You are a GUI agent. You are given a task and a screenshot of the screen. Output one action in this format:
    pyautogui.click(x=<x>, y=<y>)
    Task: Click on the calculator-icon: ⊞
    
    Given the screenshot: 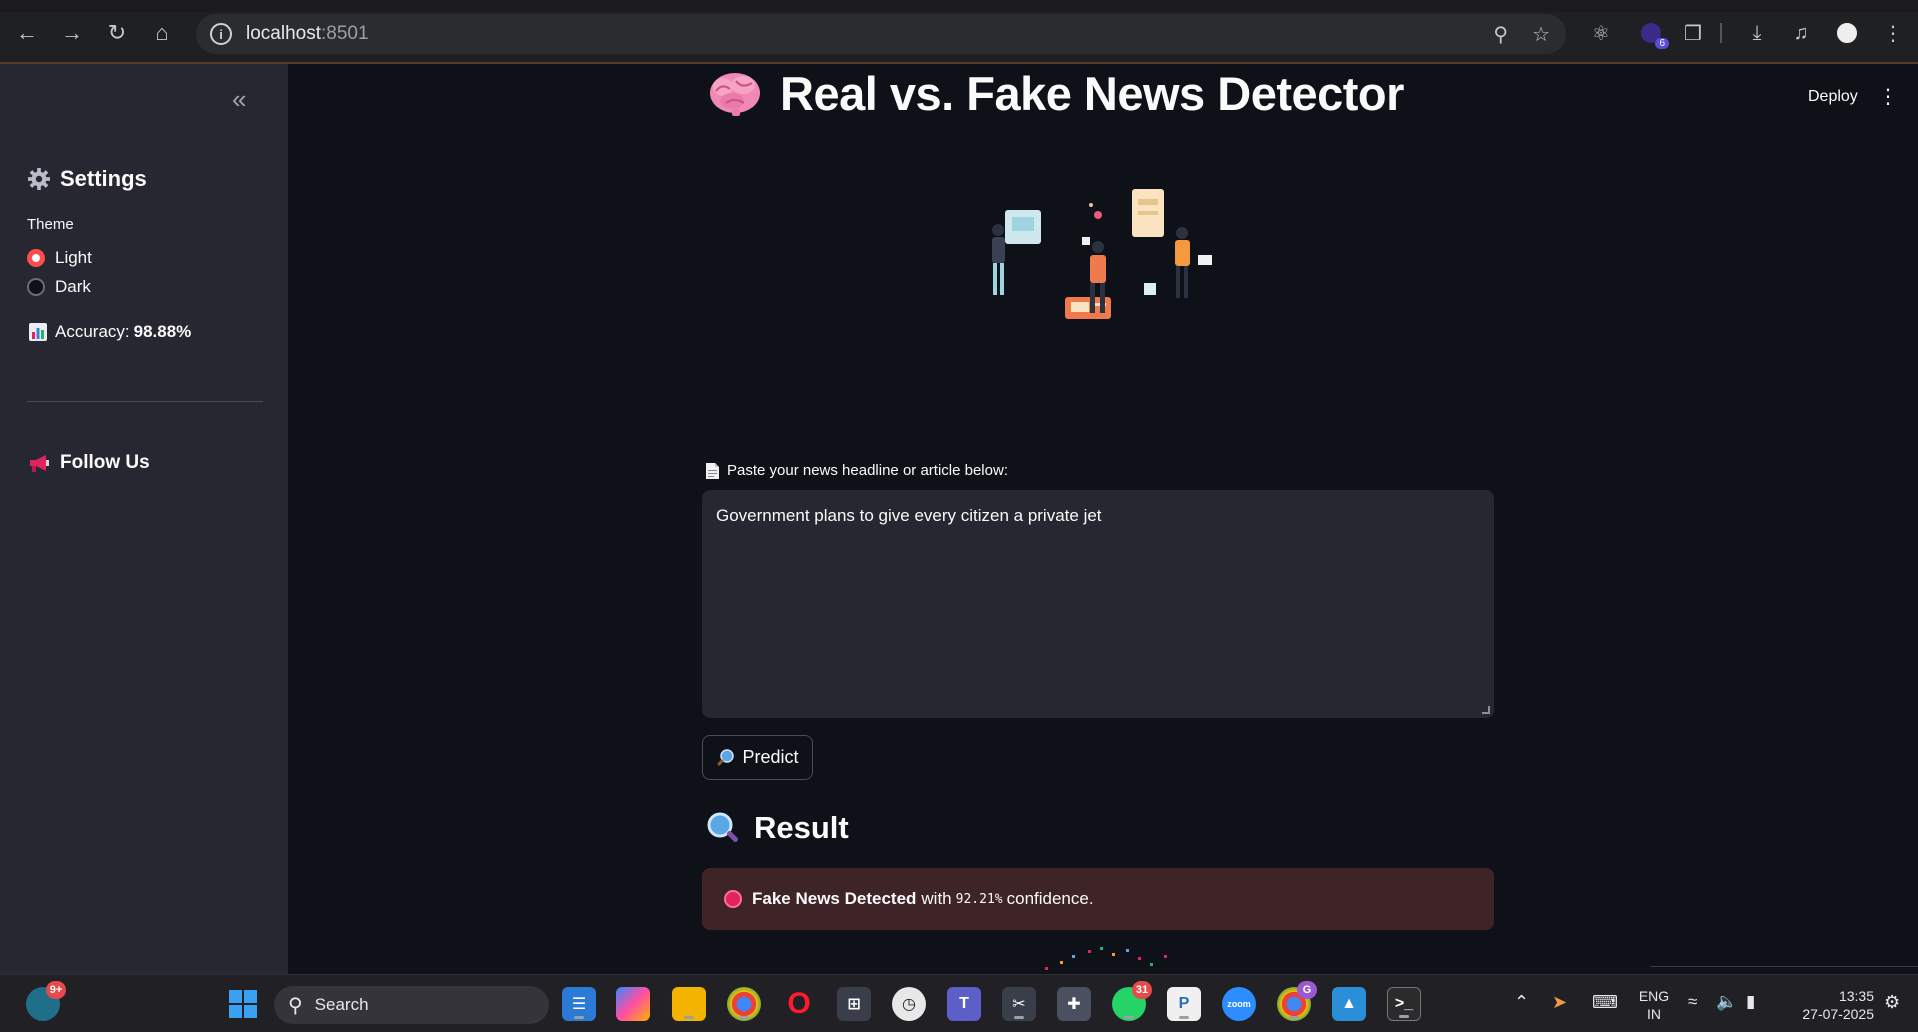 What is the action you would take?
    pyautogui.click(x=854, y=1004)
    